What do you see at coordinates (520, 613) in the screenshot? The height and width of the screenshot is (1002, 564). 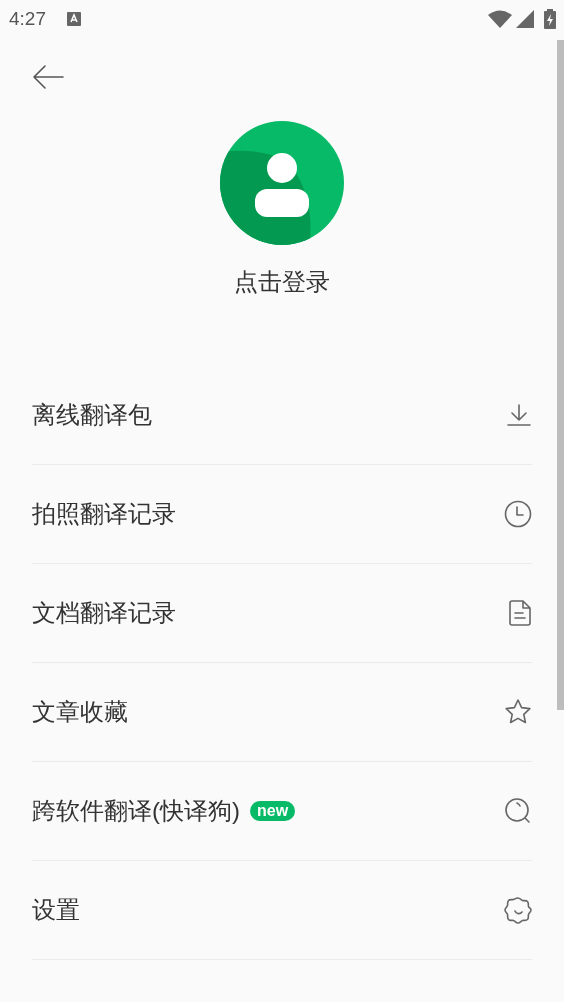 I see `document-icon` at bounding box center [520, 613].